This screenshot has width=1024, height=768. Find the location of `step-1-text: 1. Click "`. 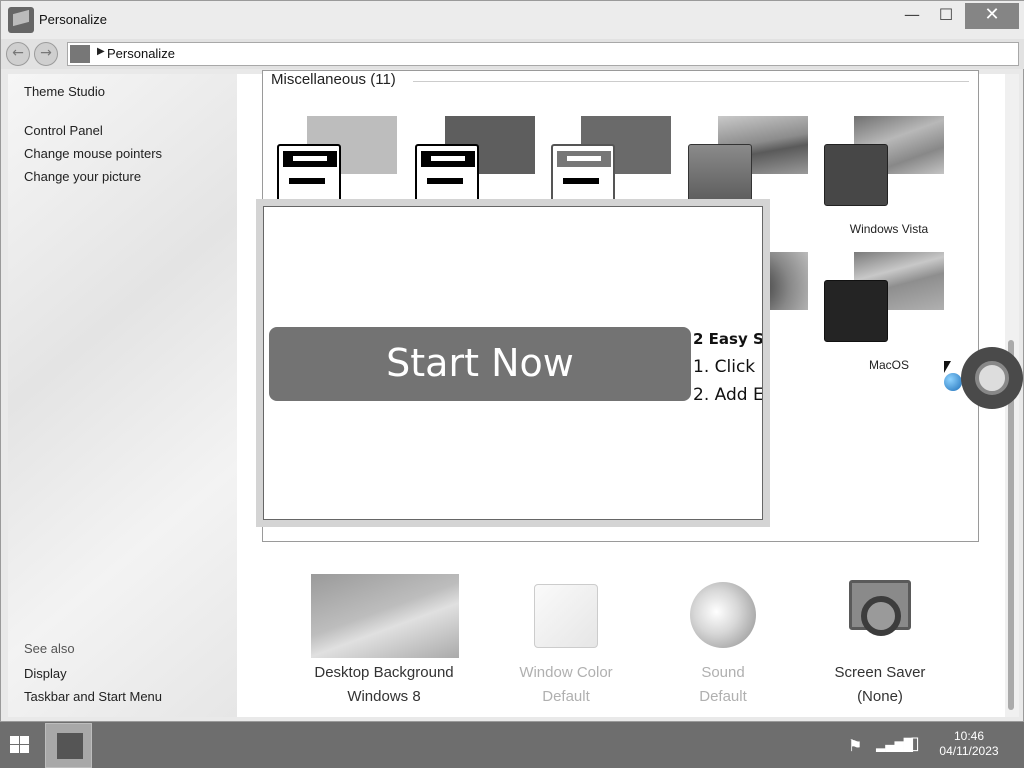

step-1-text: 1. Click " is located at coordinates (728, 367).